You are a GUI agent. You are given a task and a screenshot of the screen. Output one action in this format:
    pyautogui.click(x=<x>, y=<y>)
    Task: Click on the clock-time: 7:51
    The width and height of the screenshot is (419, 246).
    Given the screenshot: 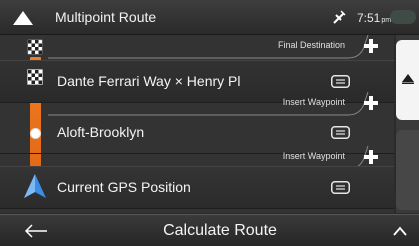 What is the action you would take?
    pyautogui.click(x=369, y=18)
    